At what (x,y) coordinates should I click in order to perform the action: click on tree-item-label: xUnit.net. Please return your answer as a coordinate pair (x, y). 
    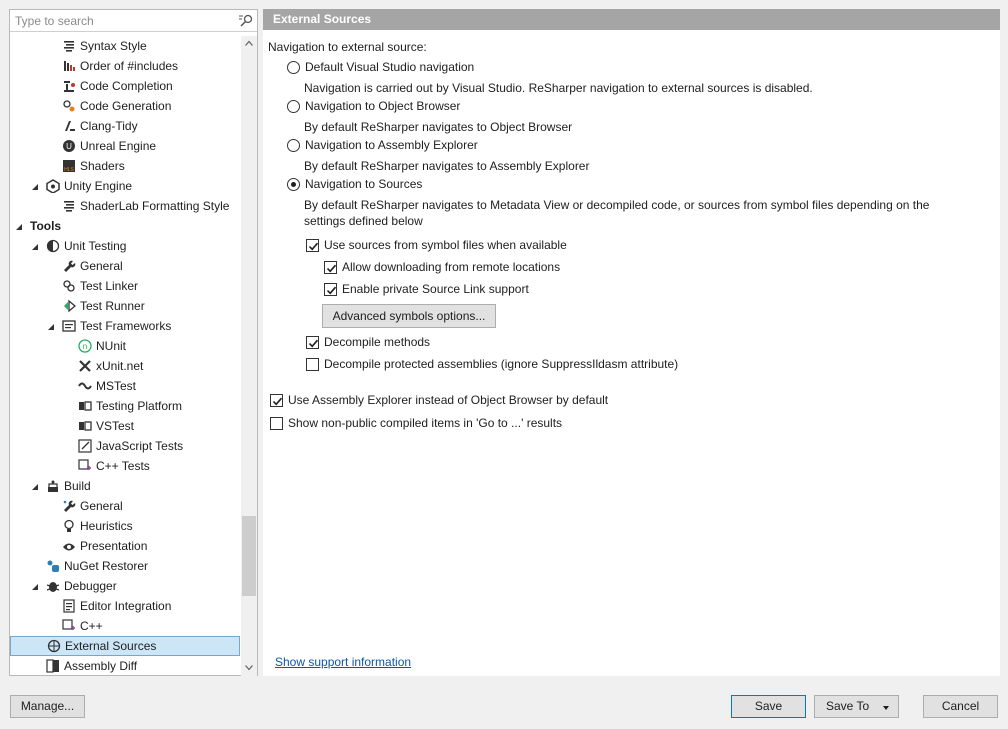
    Looking at the image, I should click on (120, 366).